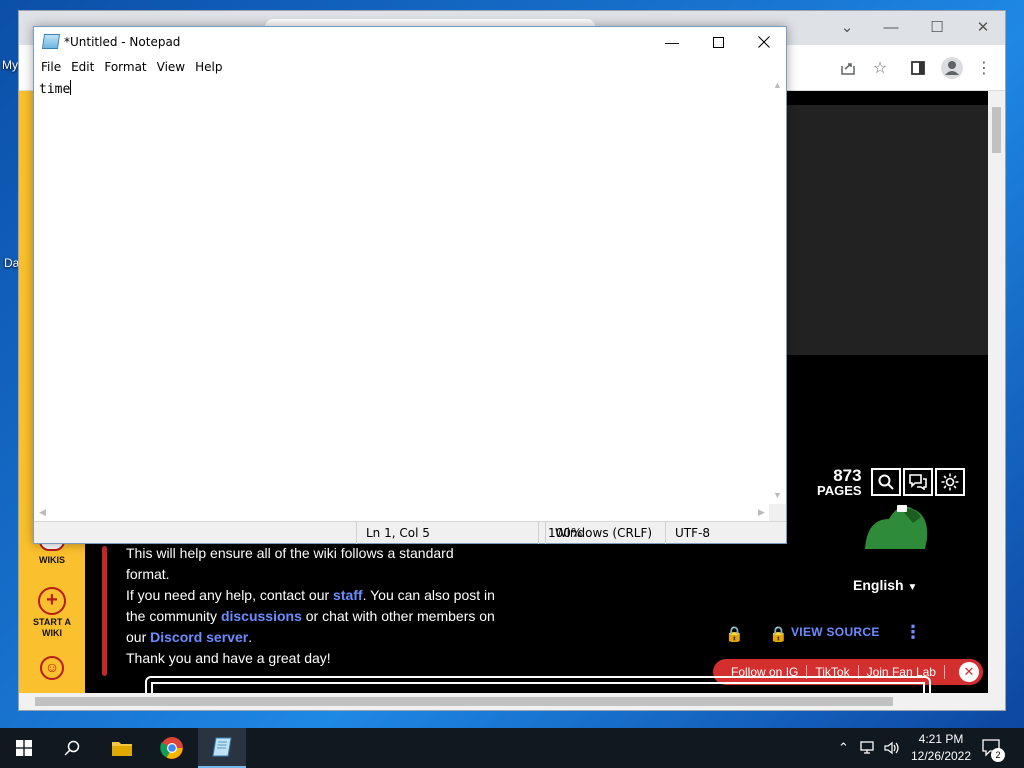 The width and height of the screenshot is (1024, 768). I want to click on maximize-button, so click(718, 42).